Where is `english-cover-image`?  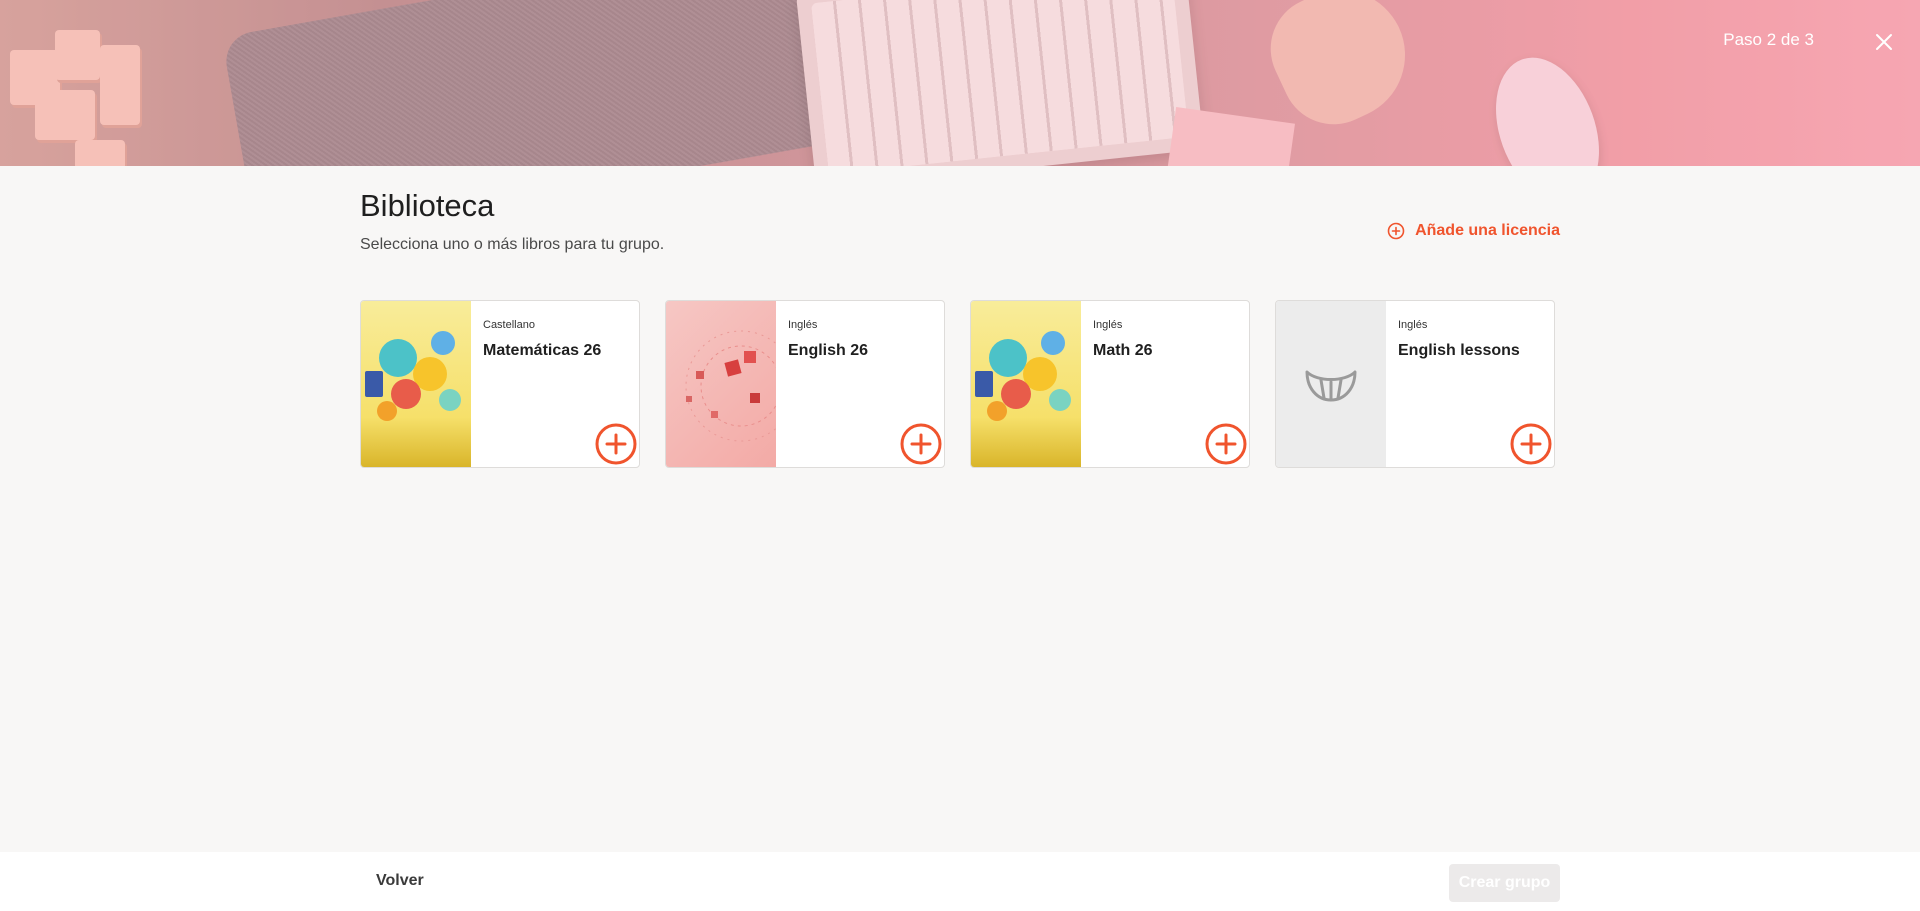
english-cover-image is located at coordinates (721, 384).